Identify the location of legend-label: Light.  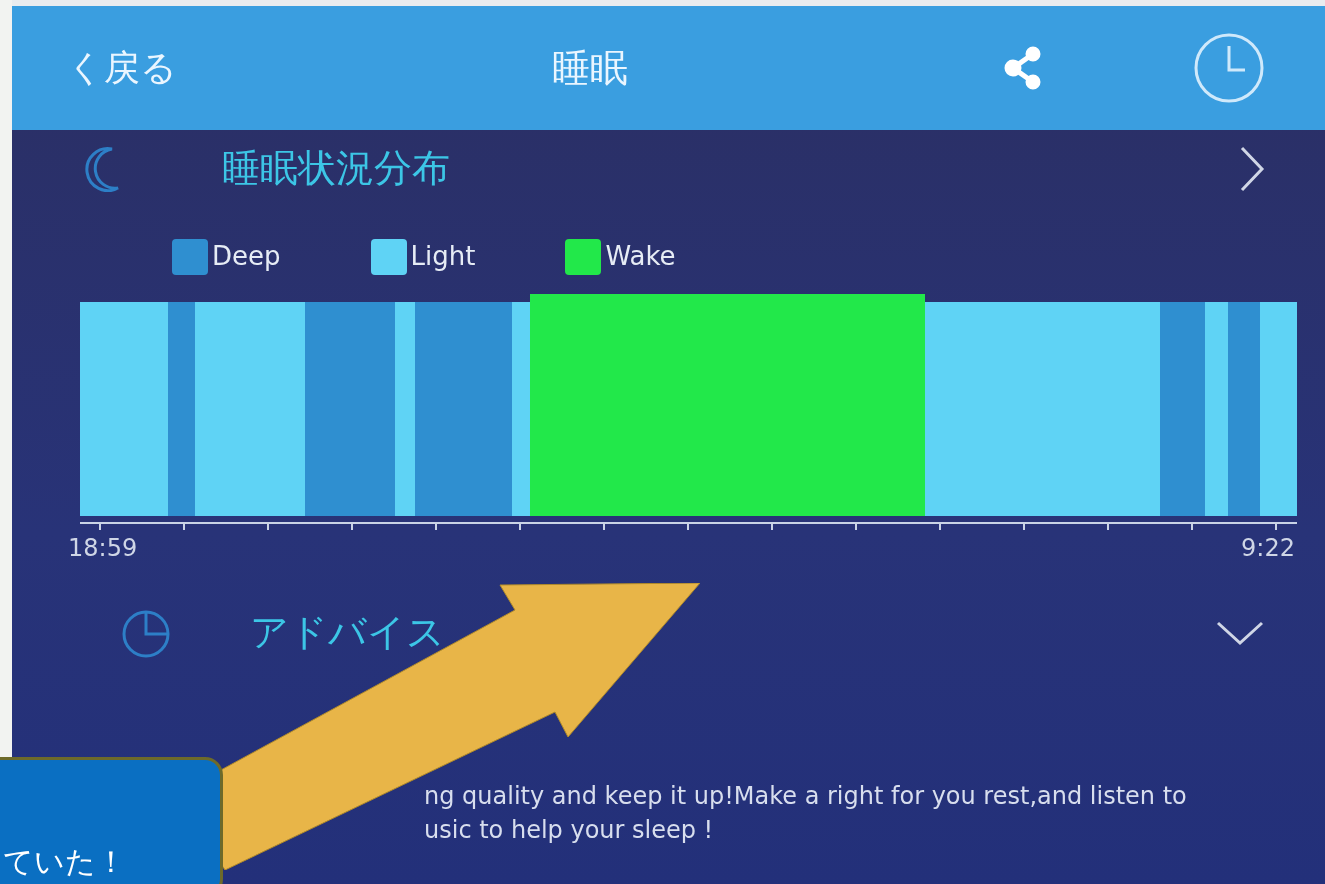
(443, 256).